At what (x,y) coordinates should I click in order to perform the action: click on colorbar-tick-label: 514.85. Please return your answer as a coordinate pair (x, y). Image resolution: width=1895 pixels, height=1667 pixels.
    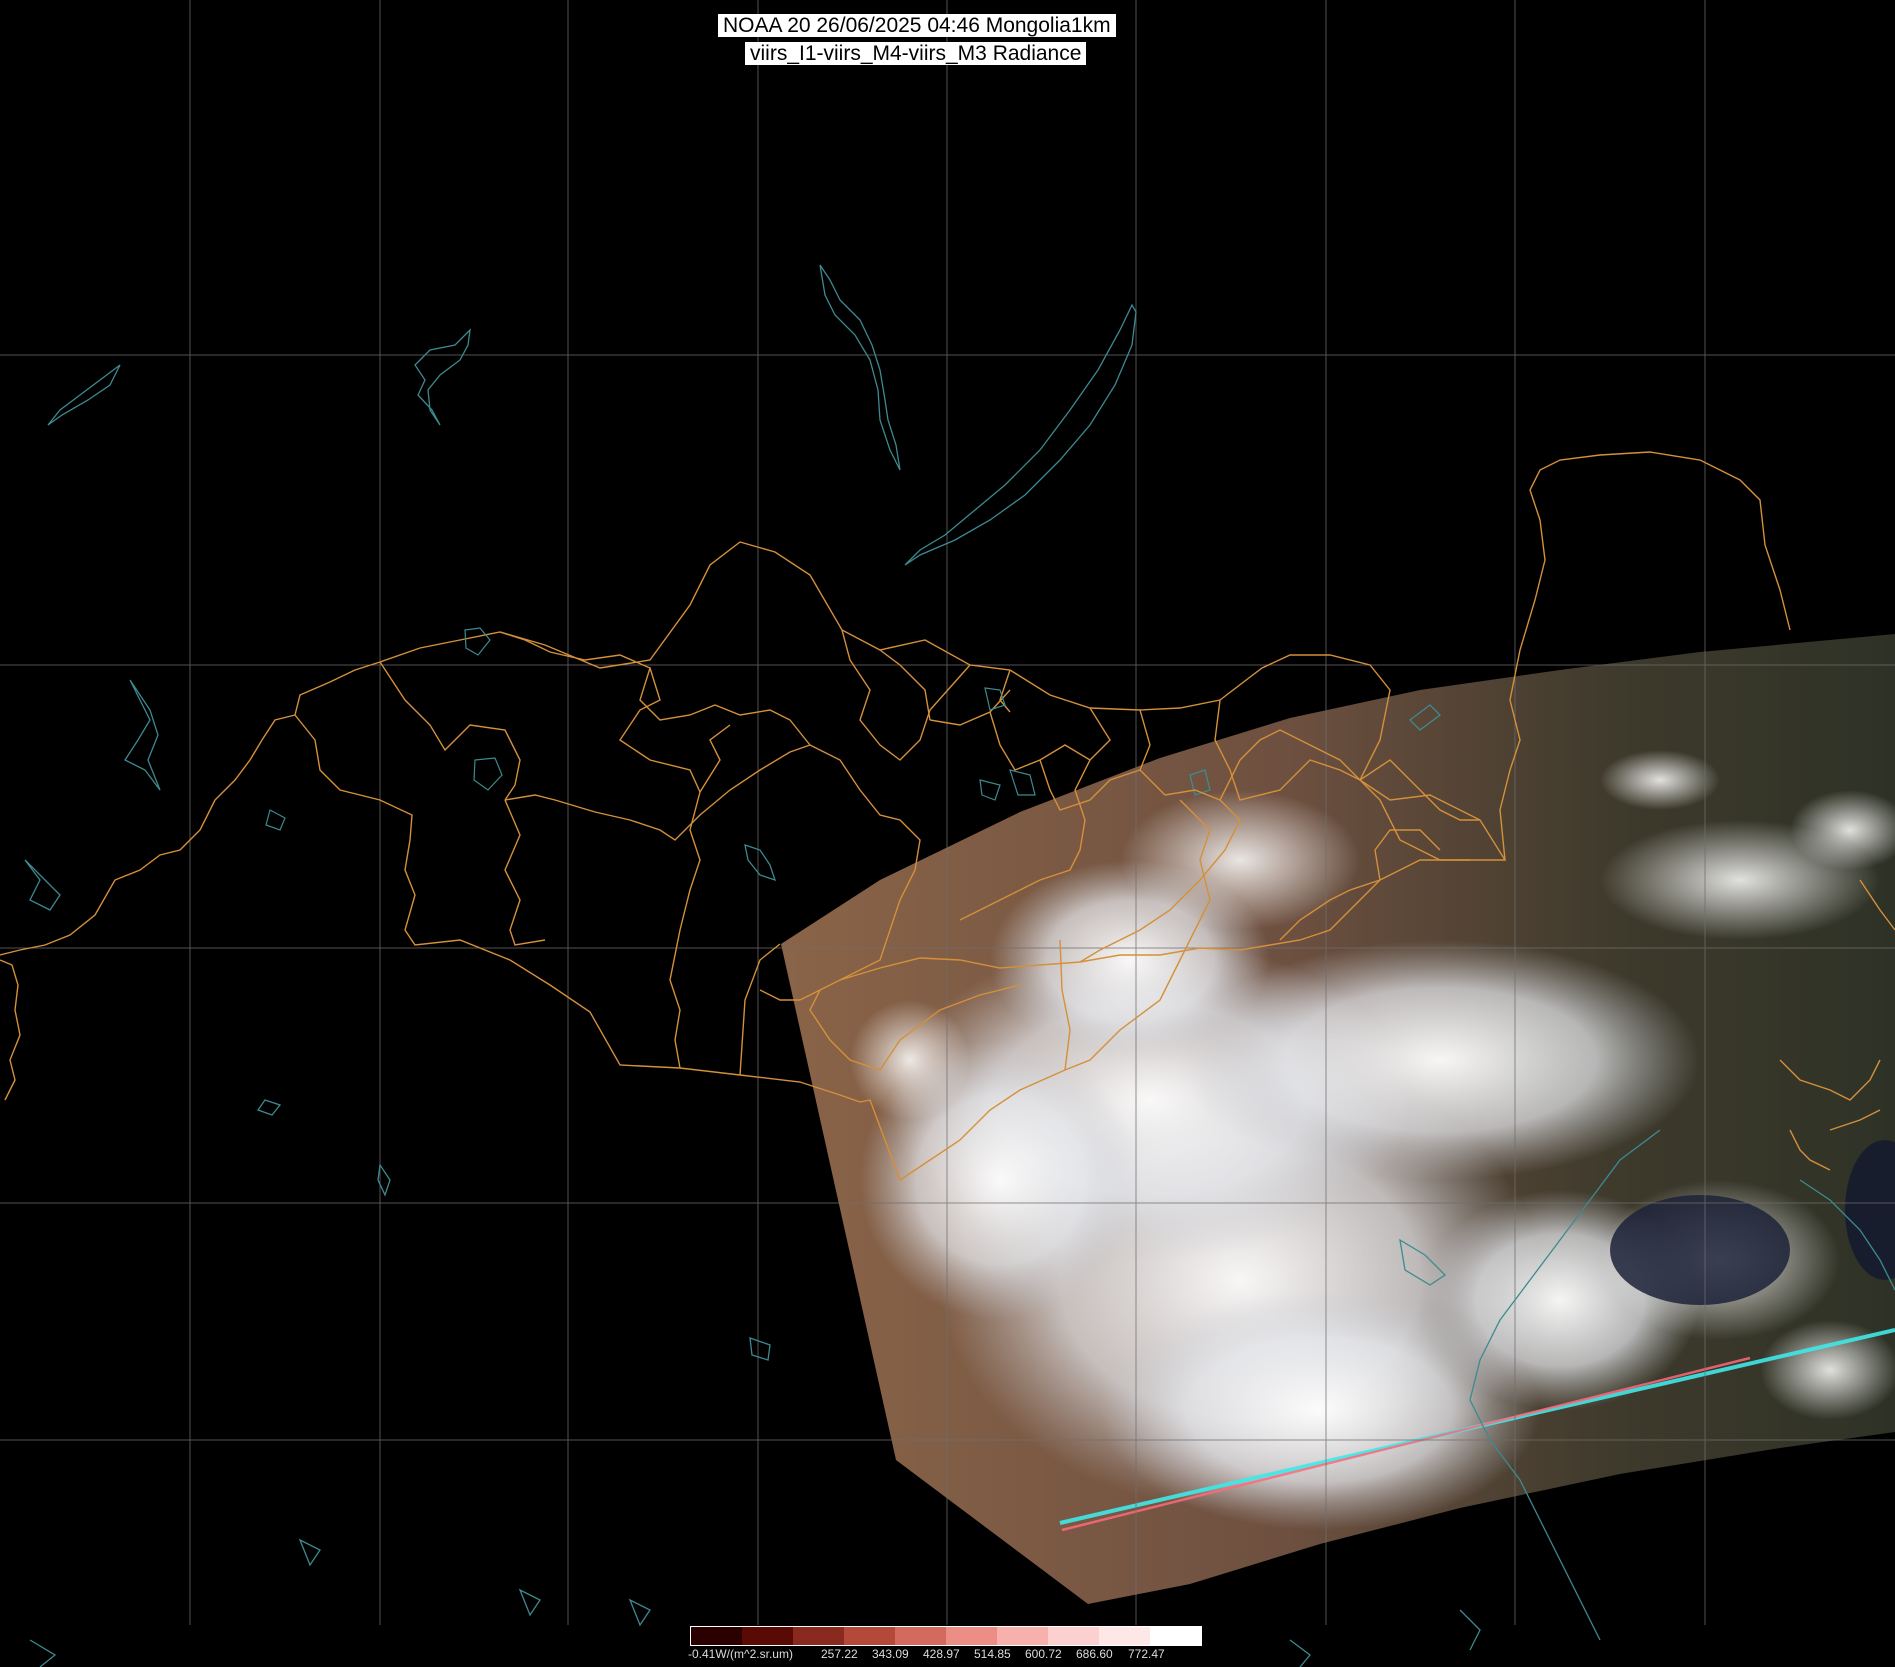
    Looking at the image, I should click on (992, 1654).